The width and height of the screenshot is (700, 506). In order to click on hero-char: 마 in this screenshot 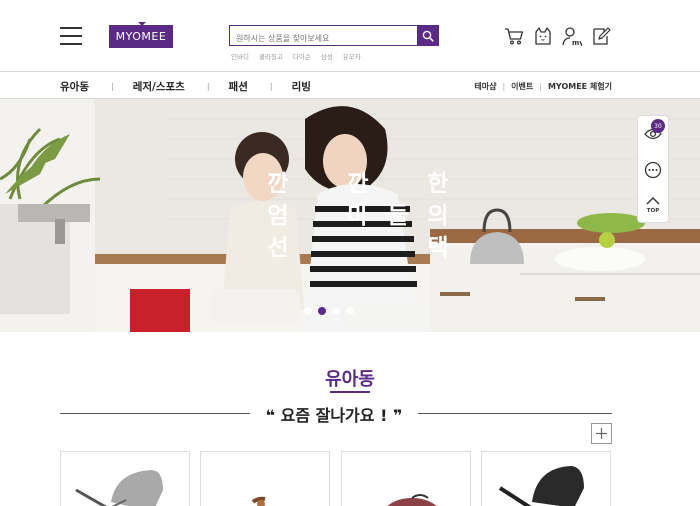, I will do `click(358, 216)`.